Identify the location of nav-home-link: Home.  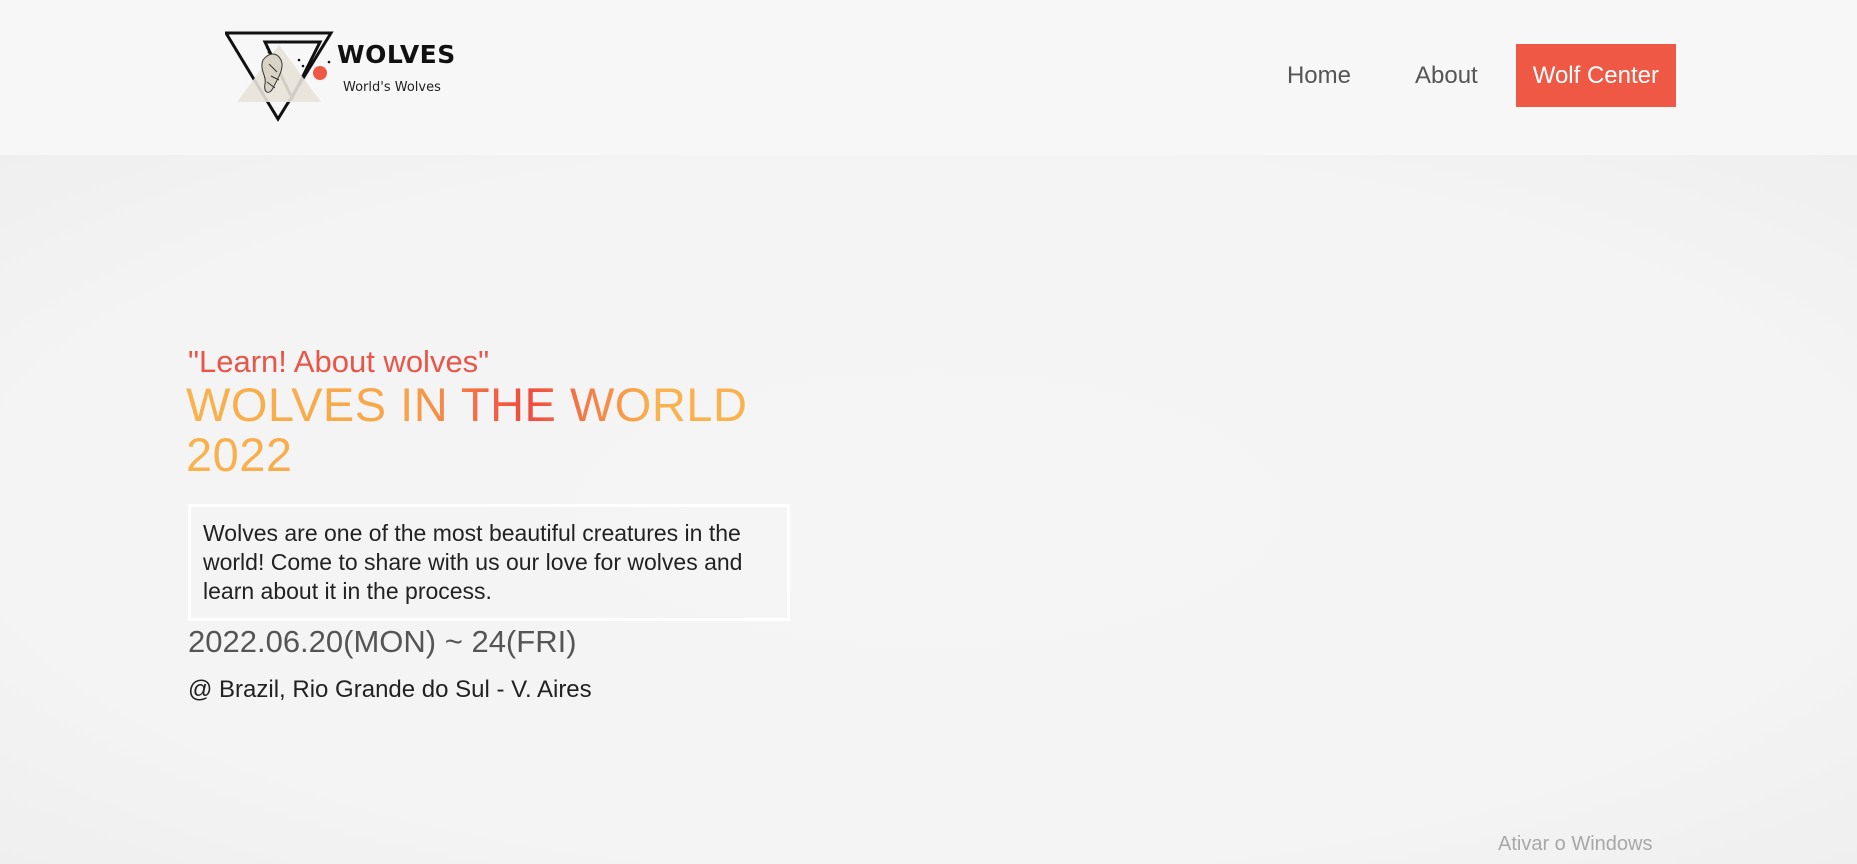
(1319, 75).